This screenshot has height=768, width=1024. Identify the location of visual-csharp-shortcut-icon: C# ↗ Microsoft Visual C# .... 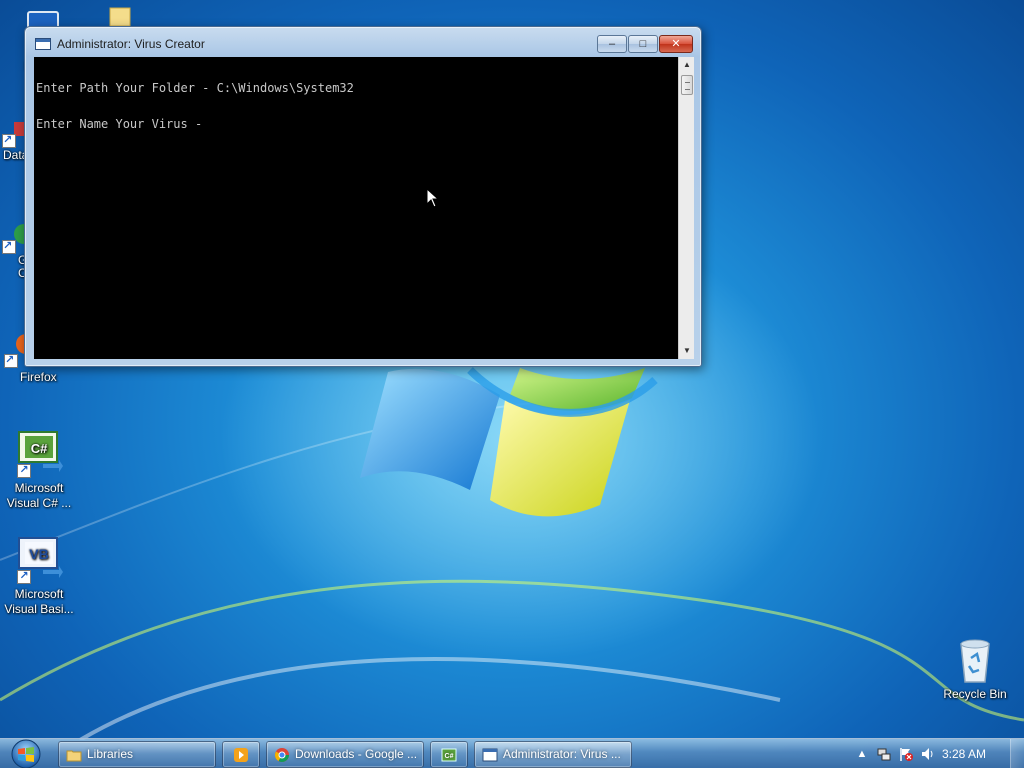
(39, 470).